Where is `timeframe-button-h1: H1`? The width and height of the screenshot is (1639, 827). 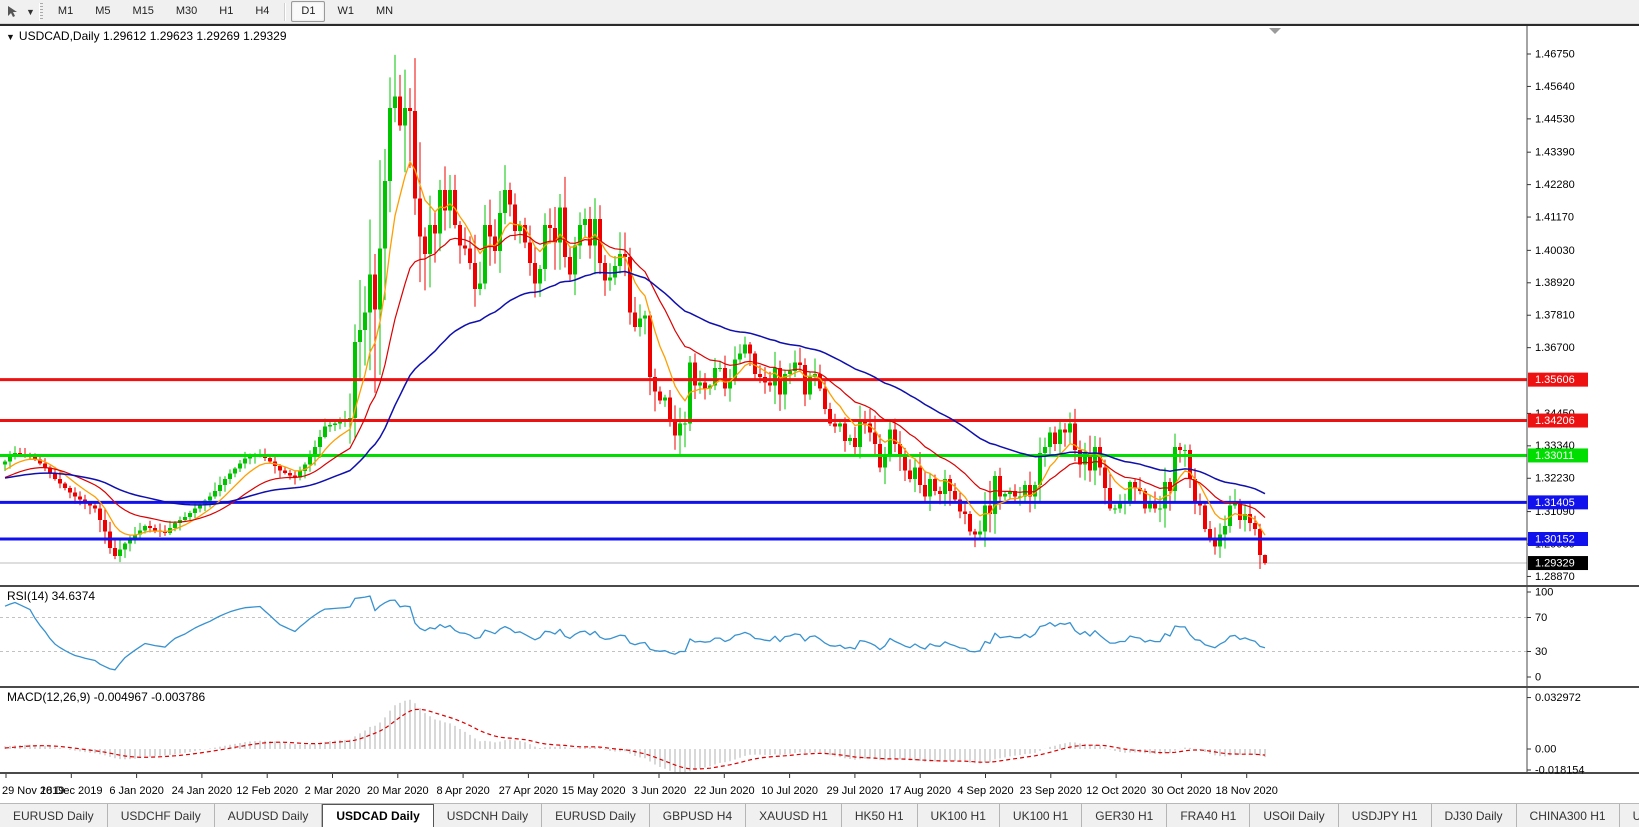
timeframe-button-h1: H1 is located at coordinates (226, 11).